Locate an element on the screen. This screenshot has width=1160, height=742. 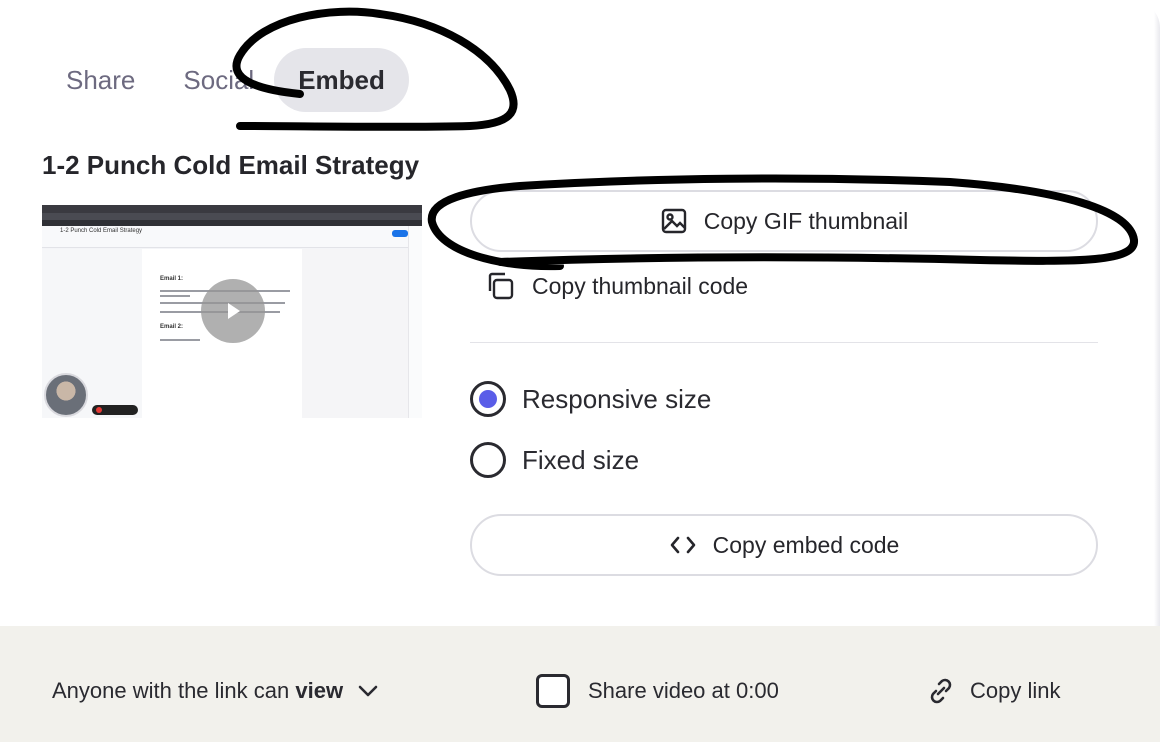
docs-title: 1-2 Punch Cold Email Strategy is located at coordinates (101, 231).